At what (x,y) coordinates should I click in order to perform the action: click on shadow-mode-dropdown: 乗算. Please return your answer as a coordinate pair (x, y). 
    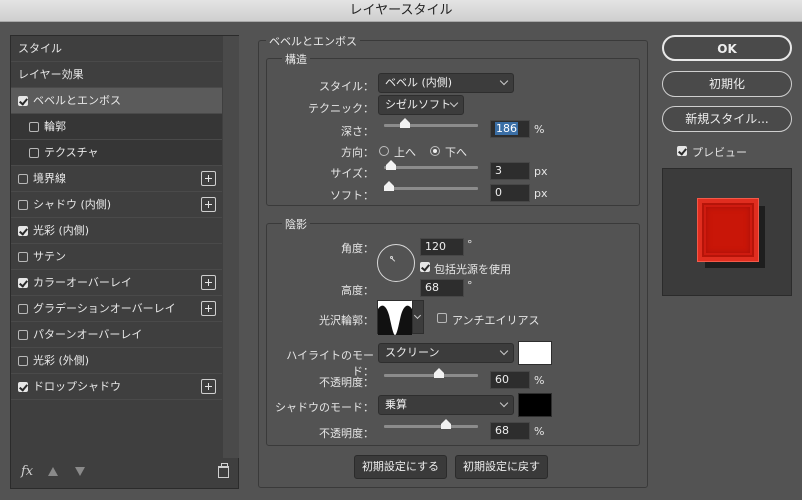
    Looking at the image, I should click on (446, 405).